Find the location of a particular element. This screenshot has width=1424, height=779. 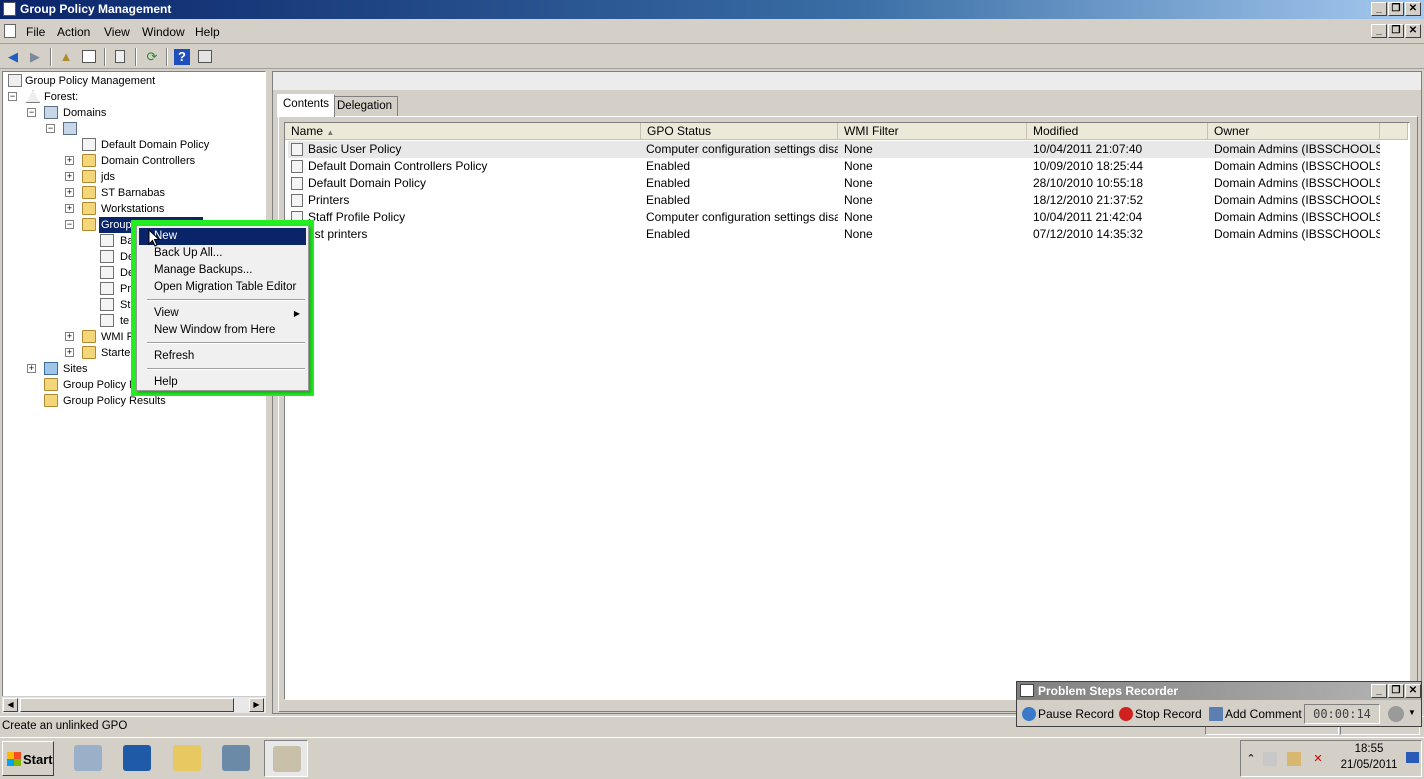

menu-window: Window is located at coordinates (163, 32).